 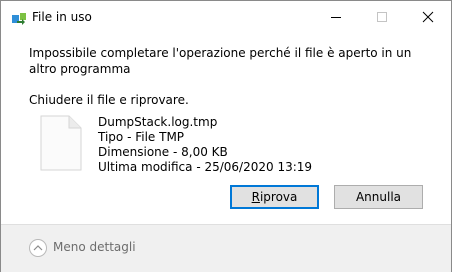 I want to click on file-size: Dimensione - 8,00 KB, so click(x=163, y=152).